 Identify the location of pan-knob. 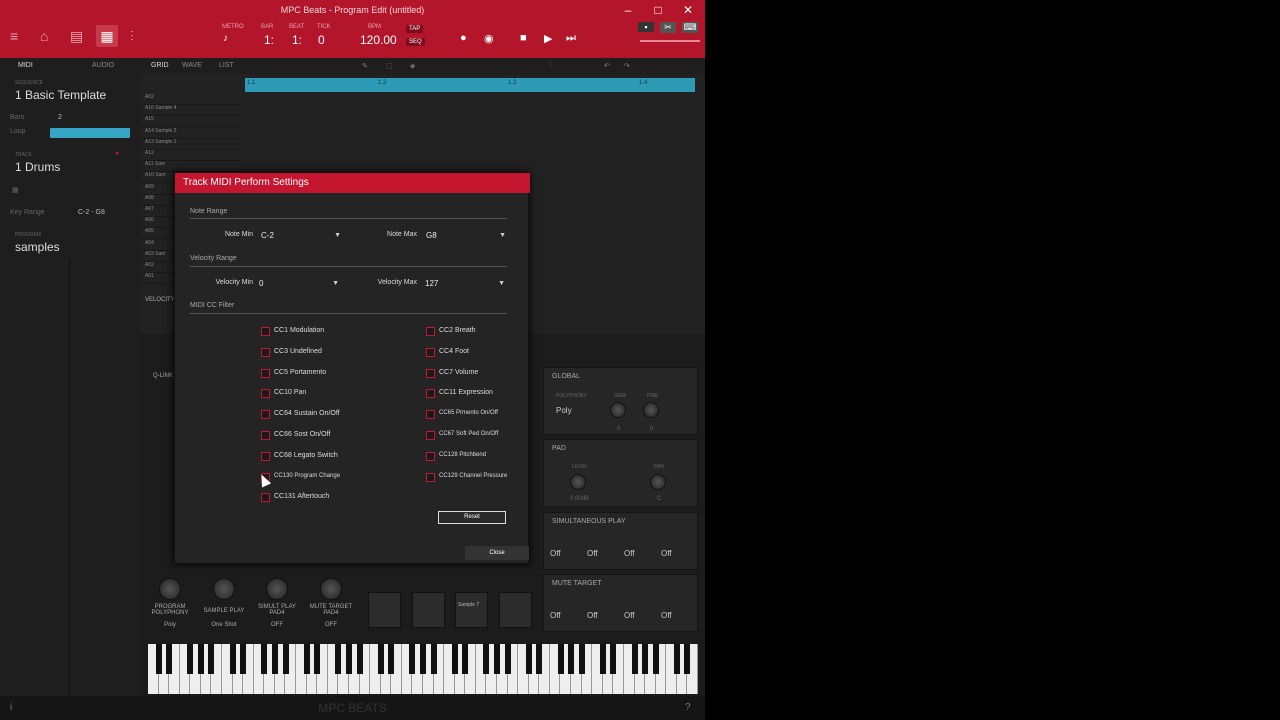
(658, 482).